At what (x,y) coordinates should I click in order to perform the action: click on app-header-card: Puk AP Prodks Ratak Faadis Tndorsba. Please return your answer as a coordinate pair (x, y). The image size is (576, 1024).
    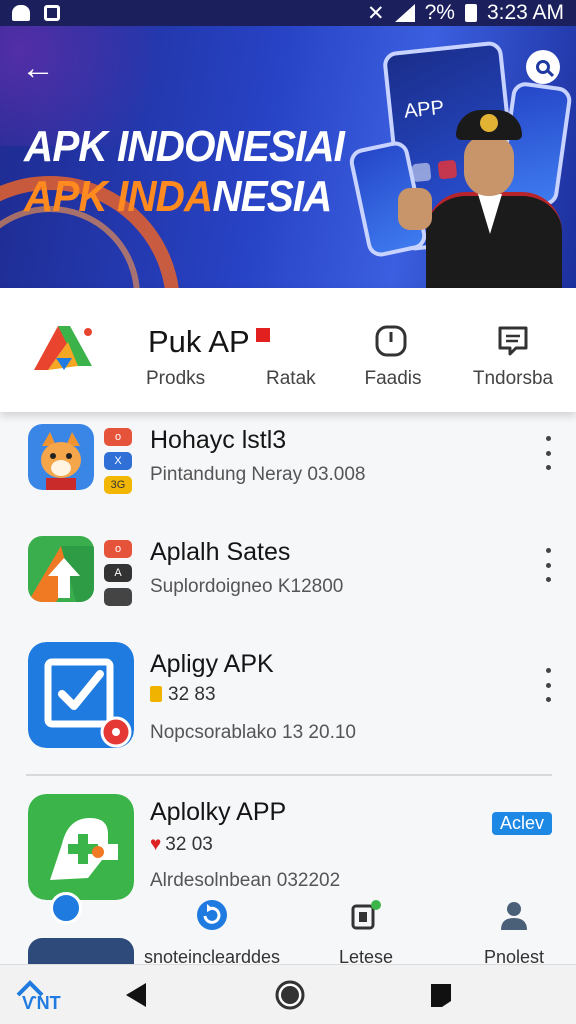
    Looking at the image, I should click on (288, 350).